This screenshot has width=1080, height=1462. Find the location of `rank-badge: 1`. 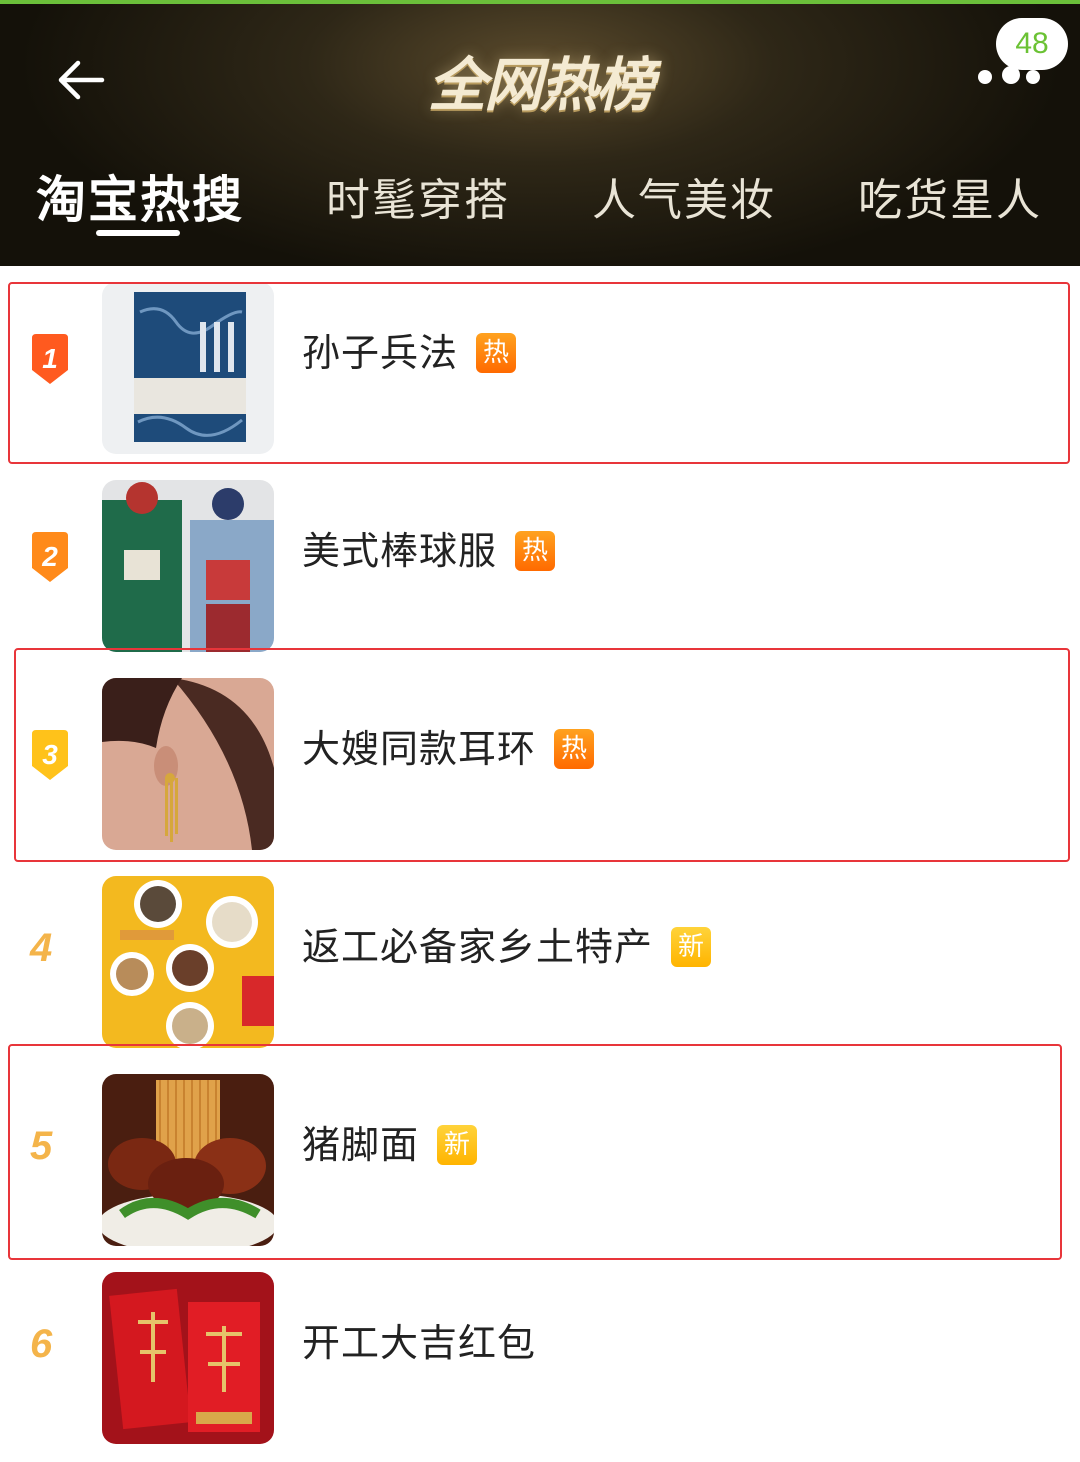

rank-badge: 1 is located at coordinates (50, 360).